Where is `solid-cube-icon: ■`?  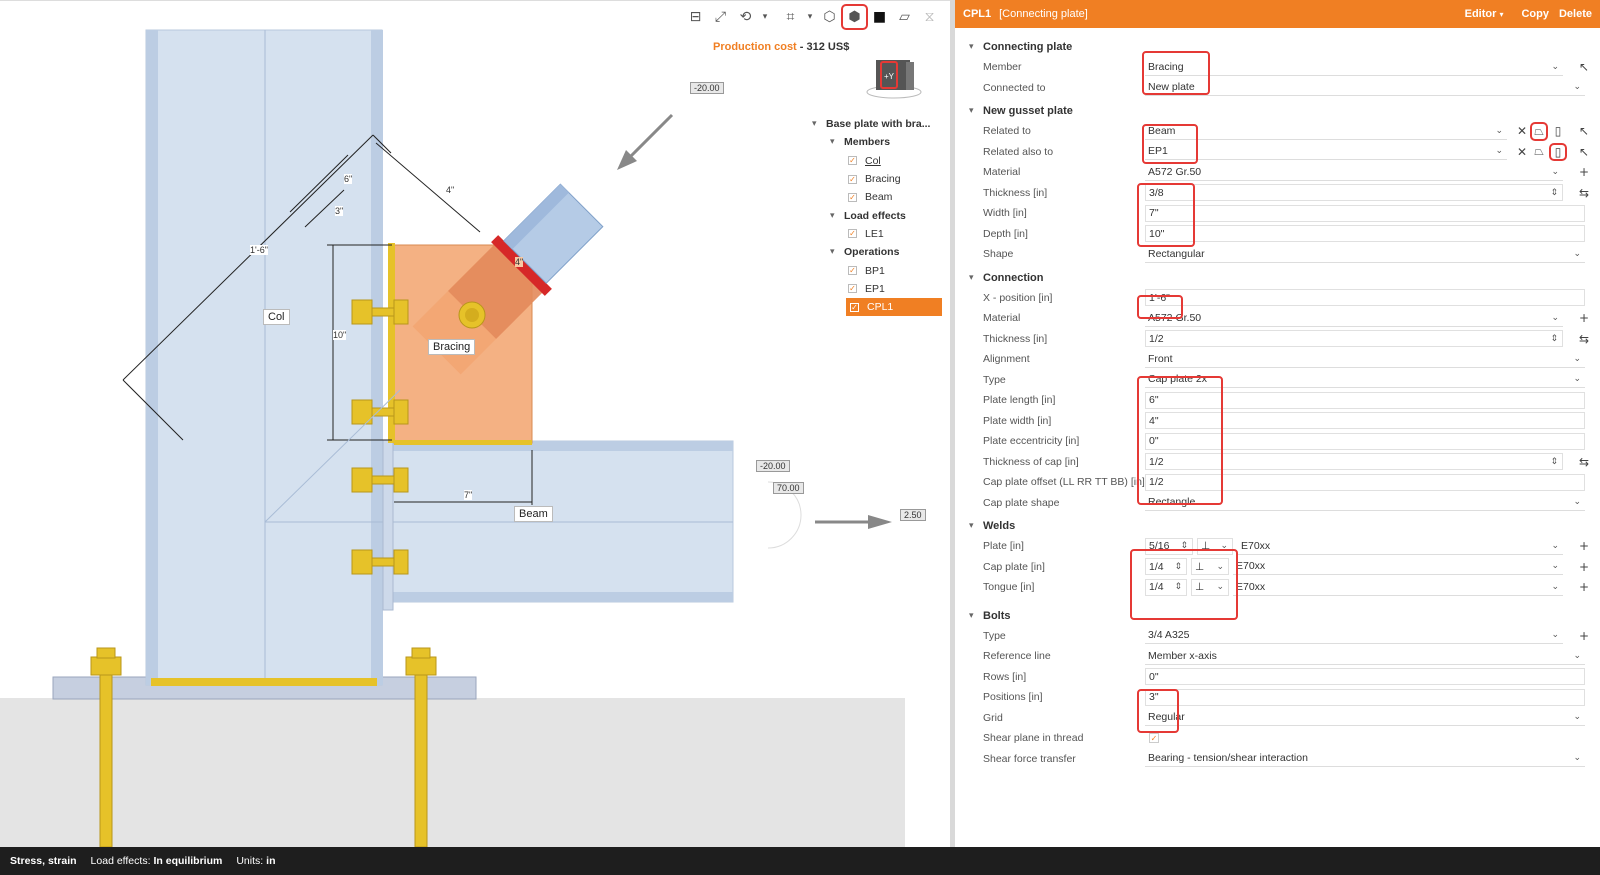
solid-cube-icon: ■ is located at coordinates (879, 17).